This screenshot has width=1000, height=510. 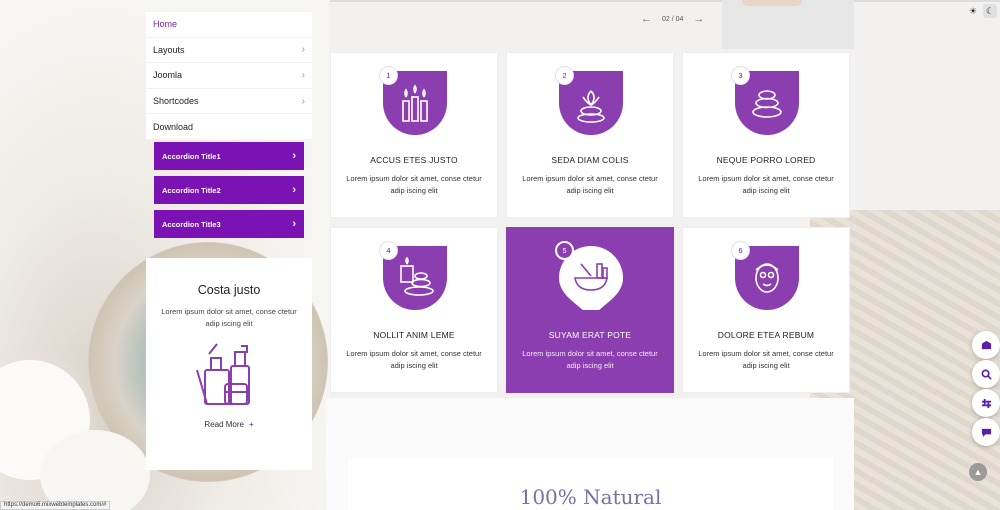 I want to click on slider-image, so click(x=788, y=24).